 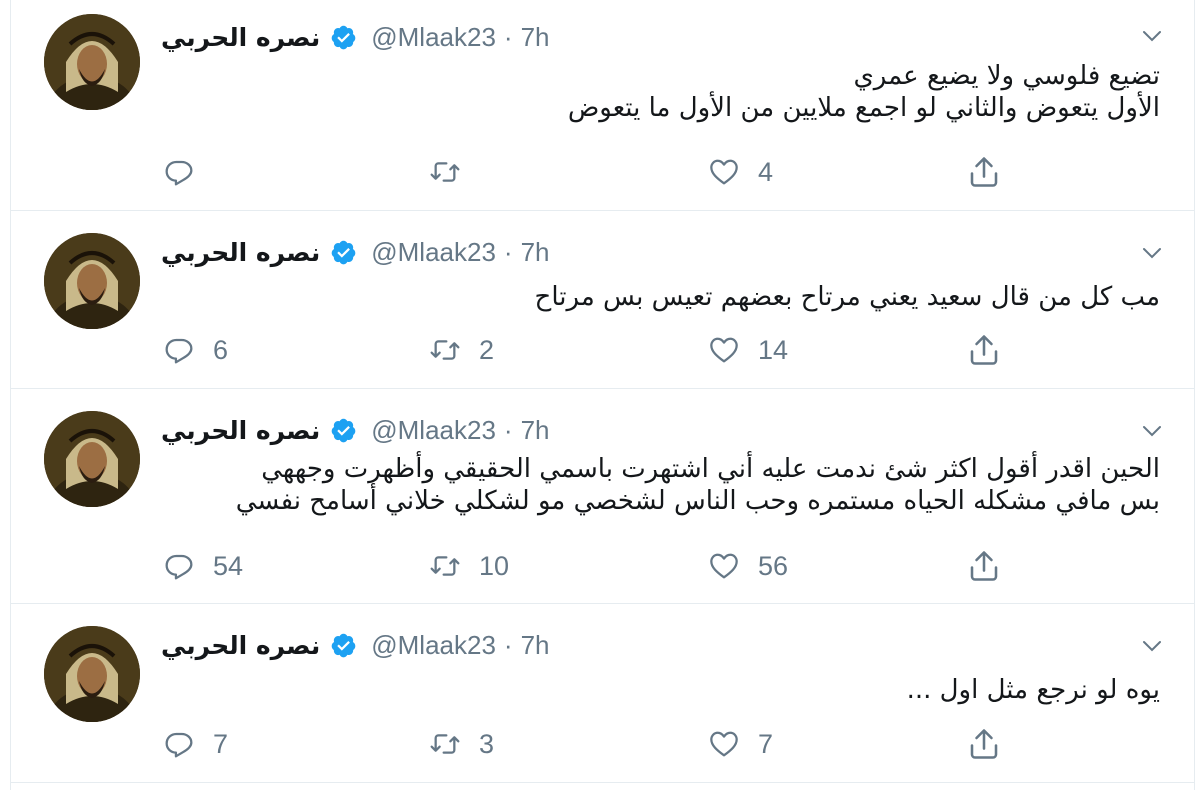 I want to click on like-button: 56, so click(x=748, y=566).